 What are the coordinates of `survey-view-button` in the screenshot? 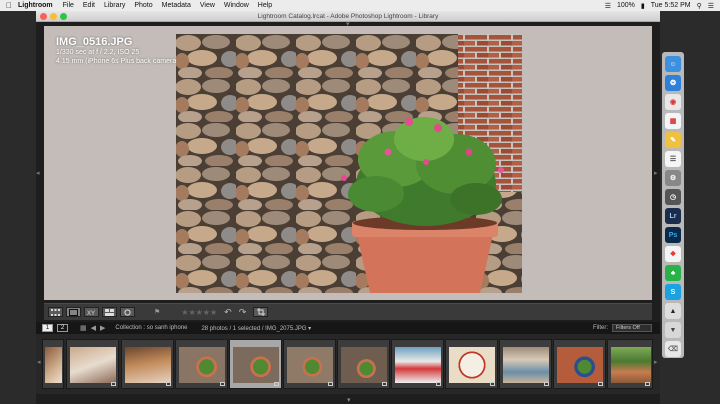 It's located at (109, 312).